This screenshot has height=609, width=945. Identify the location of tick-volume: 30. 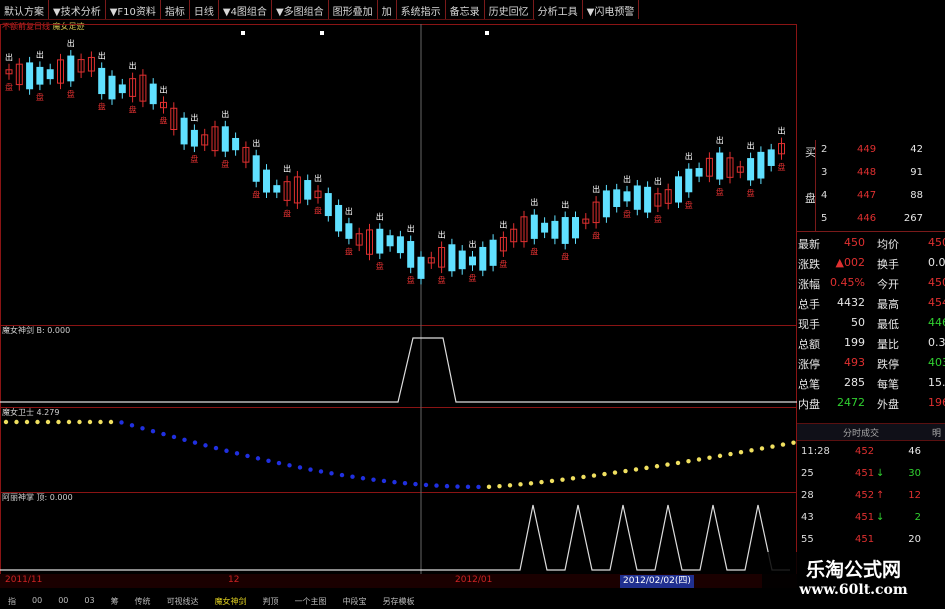
(914, 473).